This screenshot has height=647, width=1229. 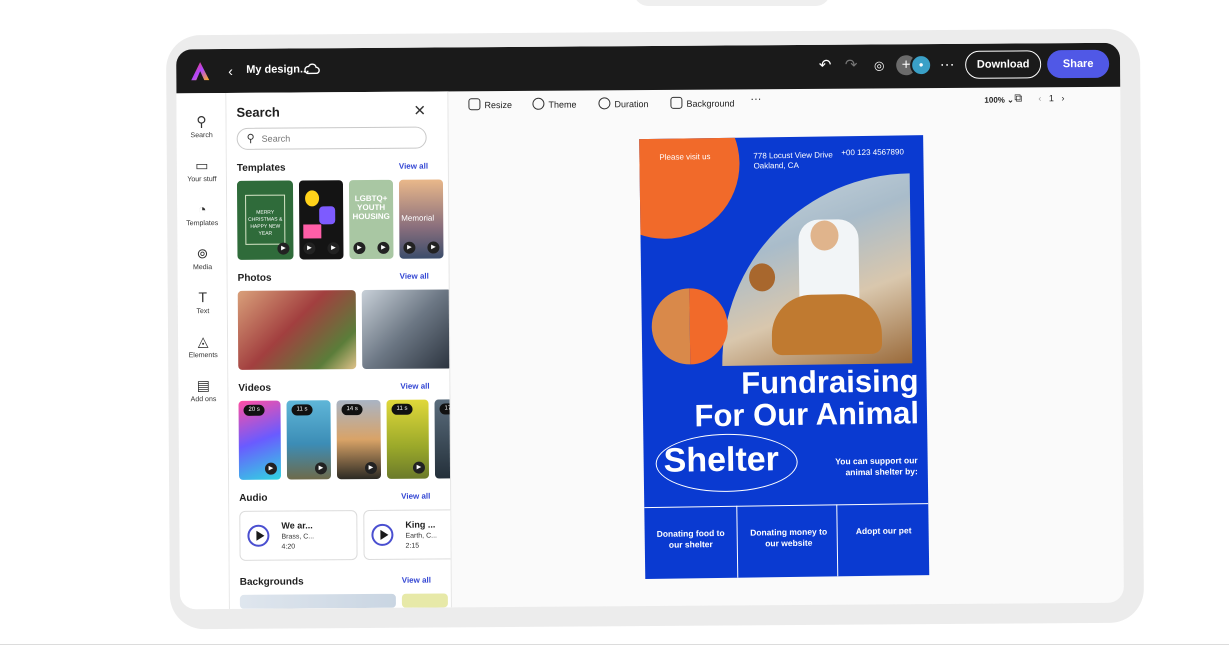 What do you see at coordinates (254, 278) in the screenshot?
I see `photos-heading: Photos` at bounding box center [254, 278].